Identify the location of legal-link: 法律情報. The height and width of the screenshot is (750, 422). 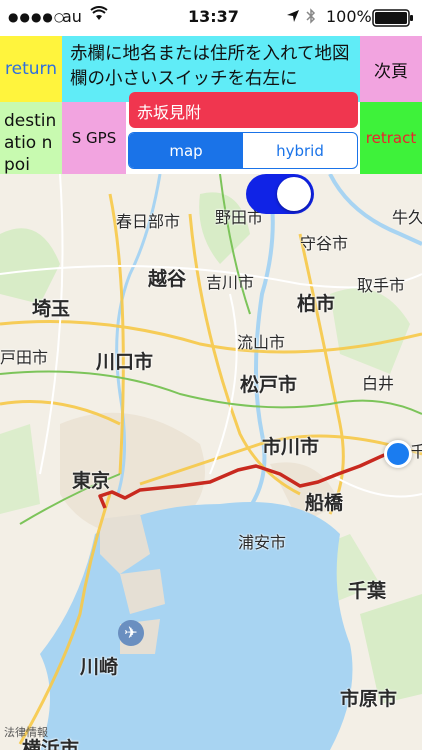
(26, 732).